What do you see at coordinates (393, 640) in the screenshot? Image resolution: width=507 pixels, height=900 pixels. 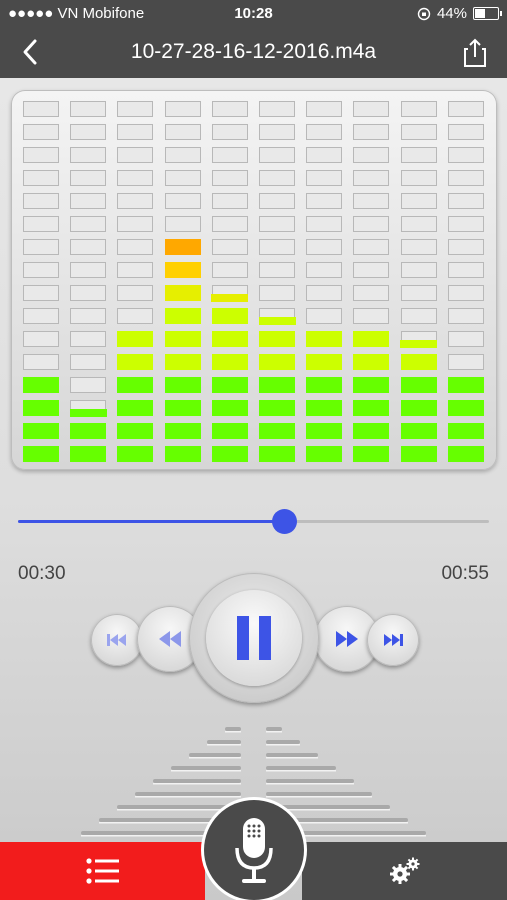 I see `skip-forward-button` at bounding box center [393, 640].